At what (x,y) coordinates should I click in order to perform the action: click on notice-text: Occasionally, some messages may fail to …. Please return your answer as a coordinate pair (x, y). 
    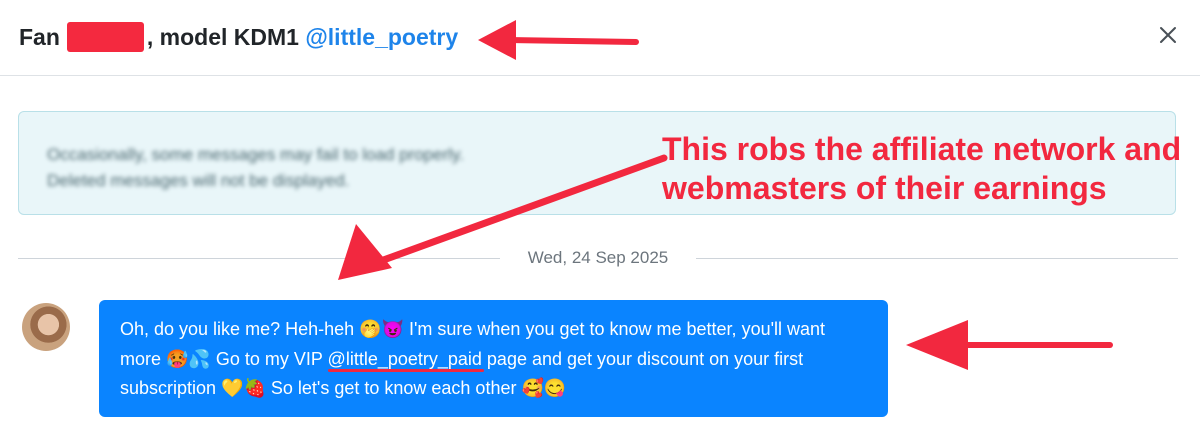
    Looking at the image, I should click on (255, 168).